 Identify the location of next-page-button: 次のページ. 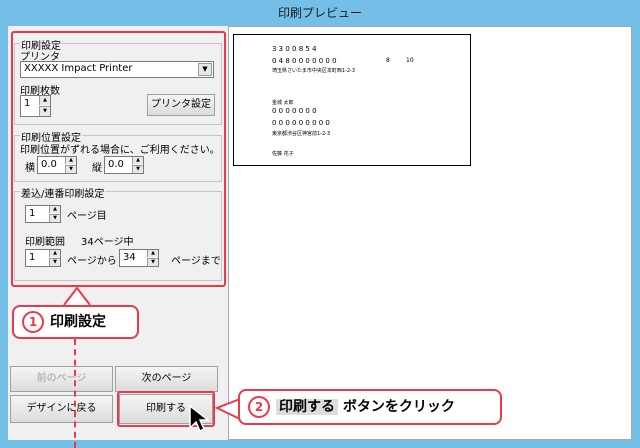
(166, 379).